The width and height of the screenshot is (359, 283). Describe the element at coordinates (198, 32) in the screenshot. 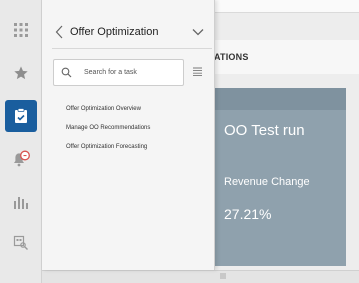

I see `chevron-down-icon` at that location.